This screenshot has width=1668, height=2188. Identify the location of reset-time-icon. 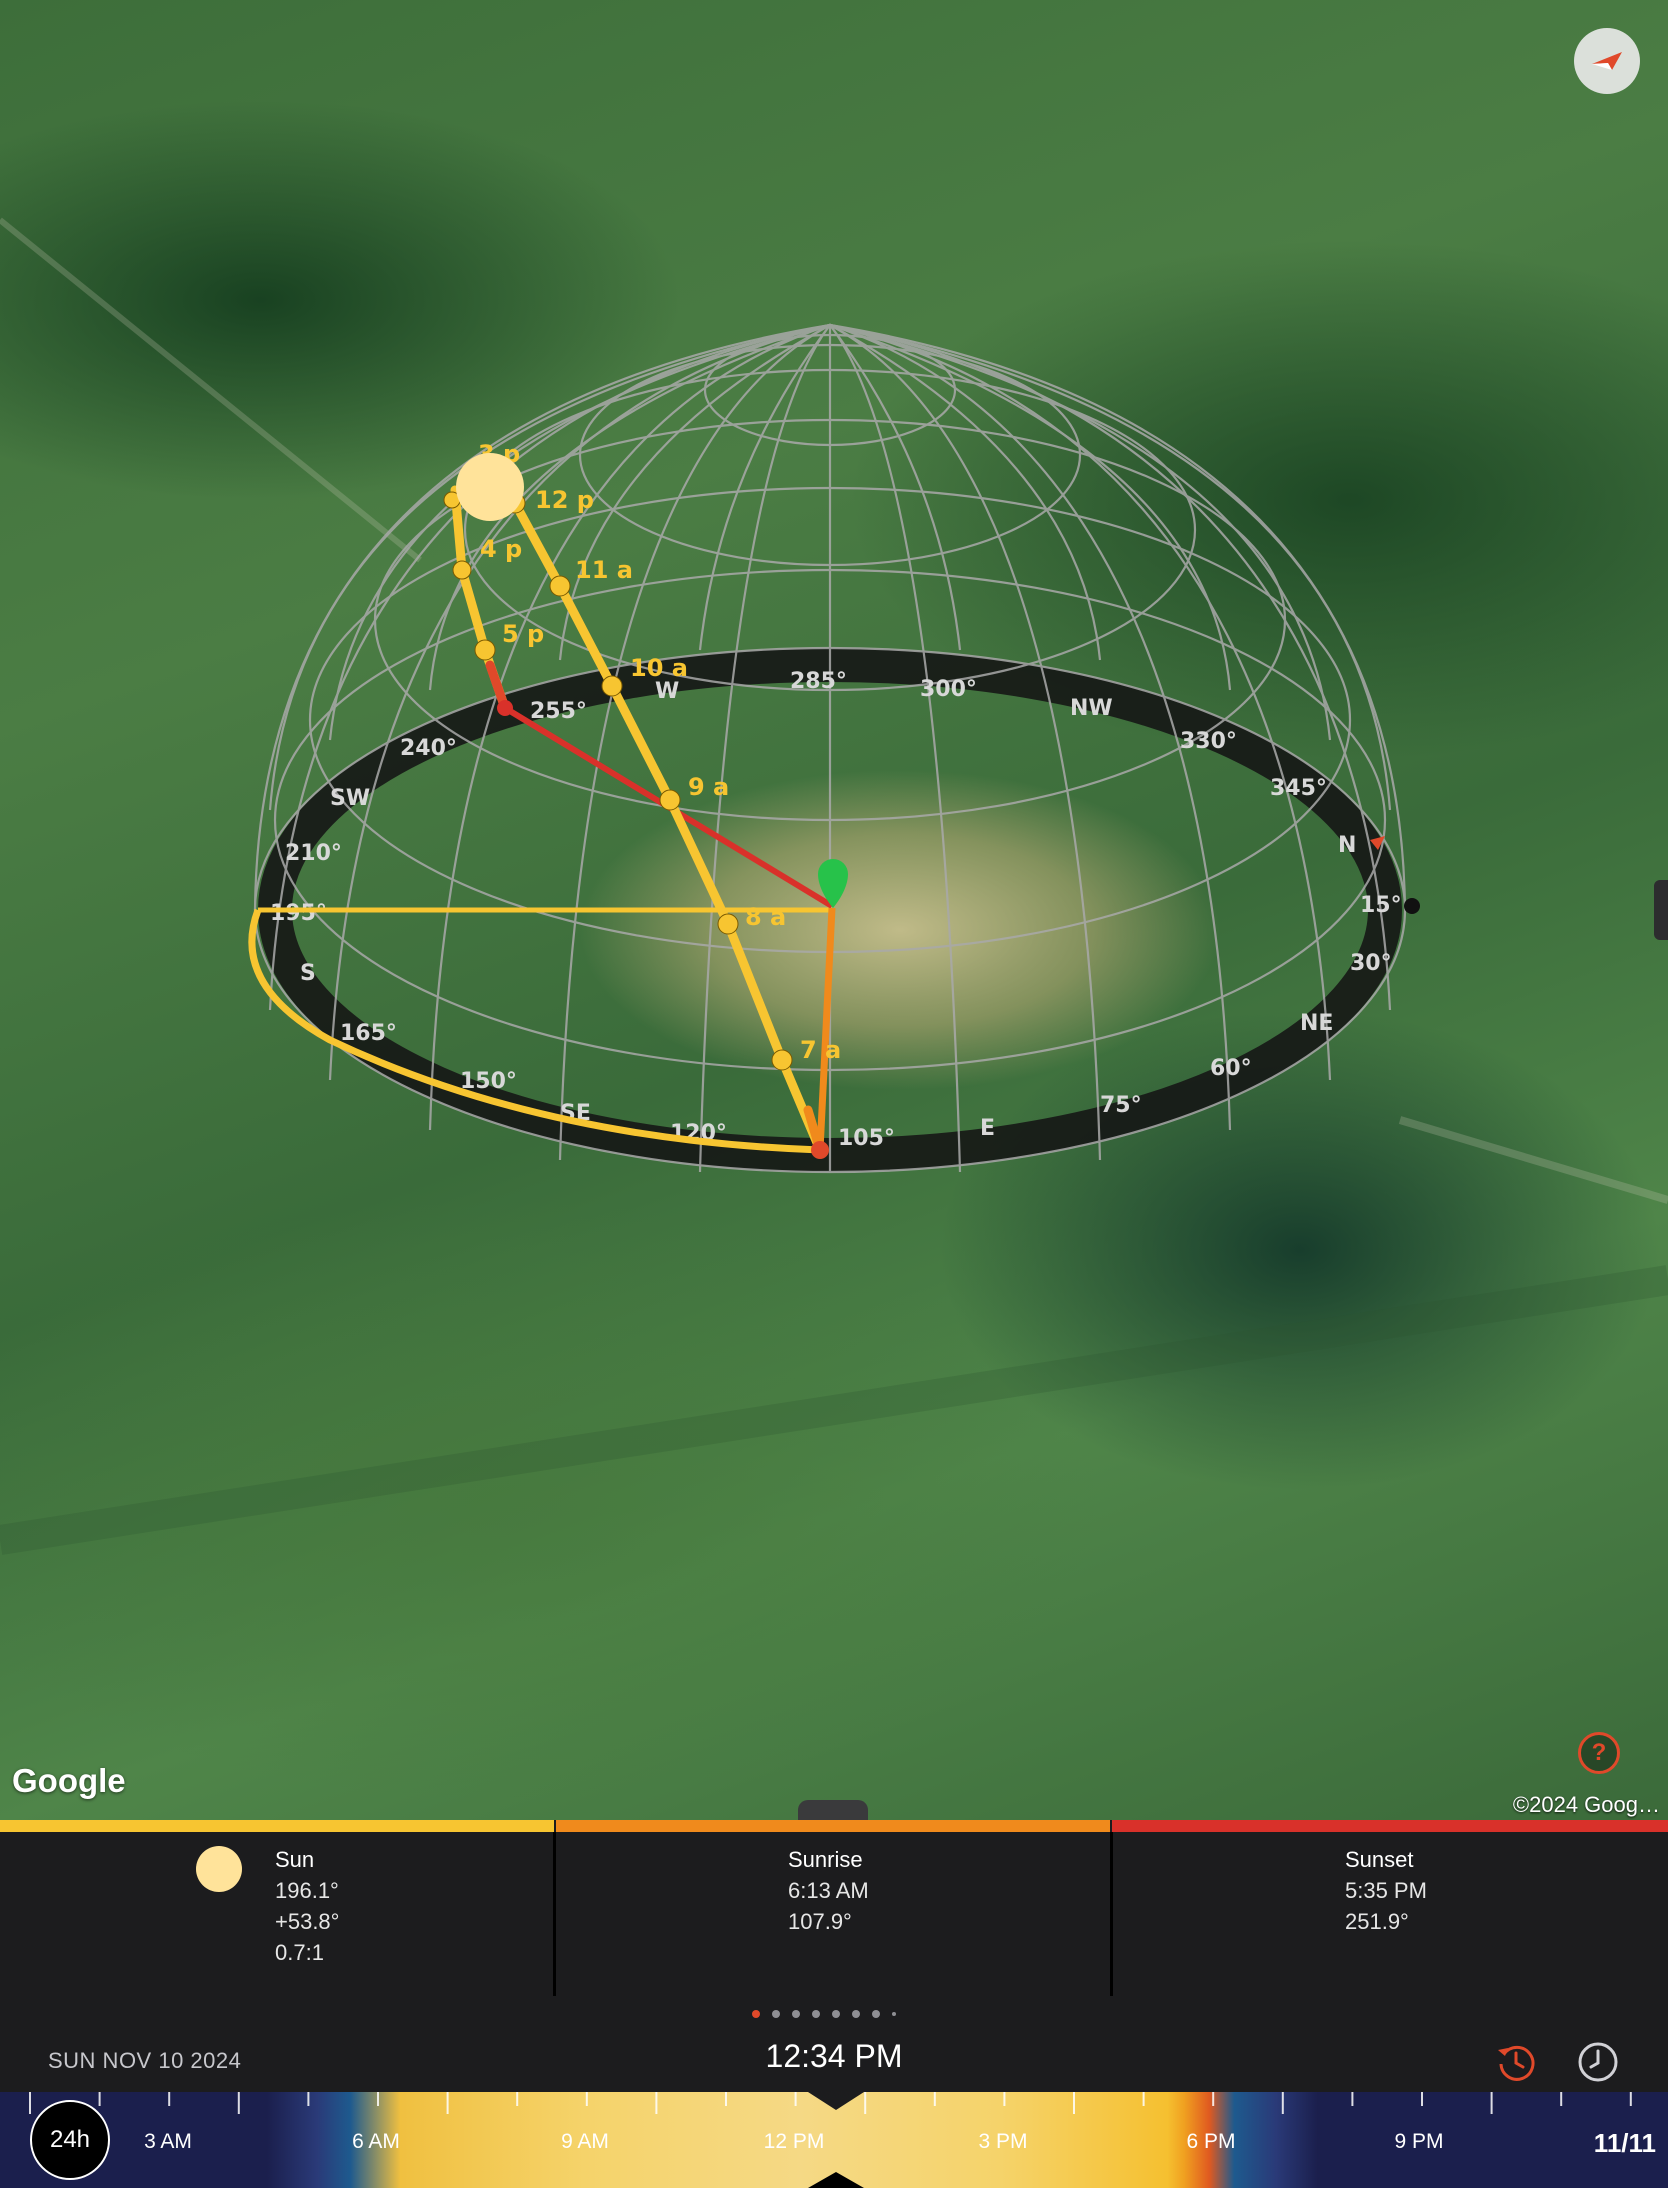
(1516, 2062).